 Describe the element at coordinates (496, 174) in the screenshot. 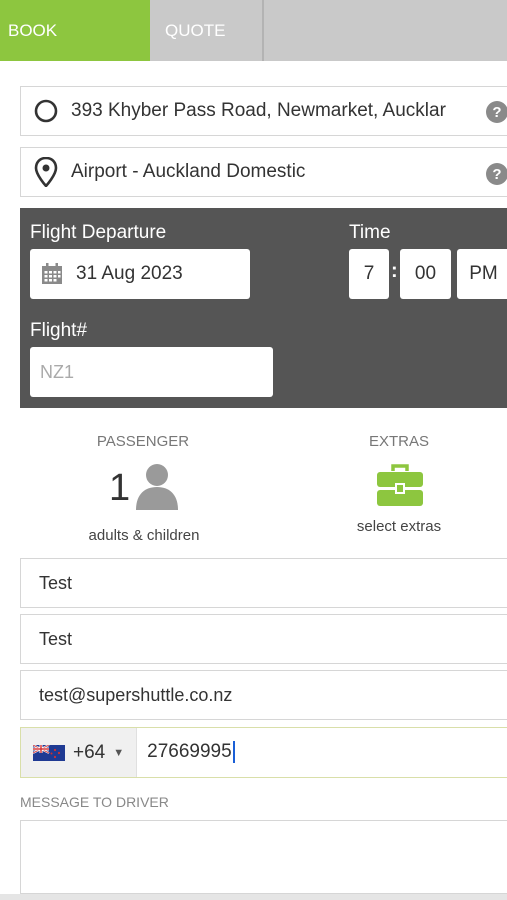

I see `dropoff-help-icon: ?` at that location.